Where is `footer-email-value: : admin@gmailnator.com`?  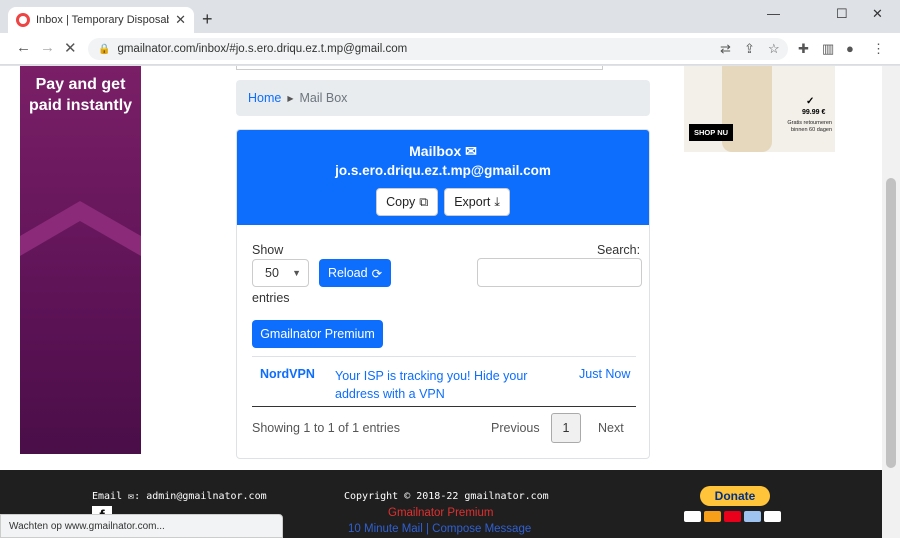 footer-email-value: : admin@gmailnator.com is located at coordinates (200, 496).